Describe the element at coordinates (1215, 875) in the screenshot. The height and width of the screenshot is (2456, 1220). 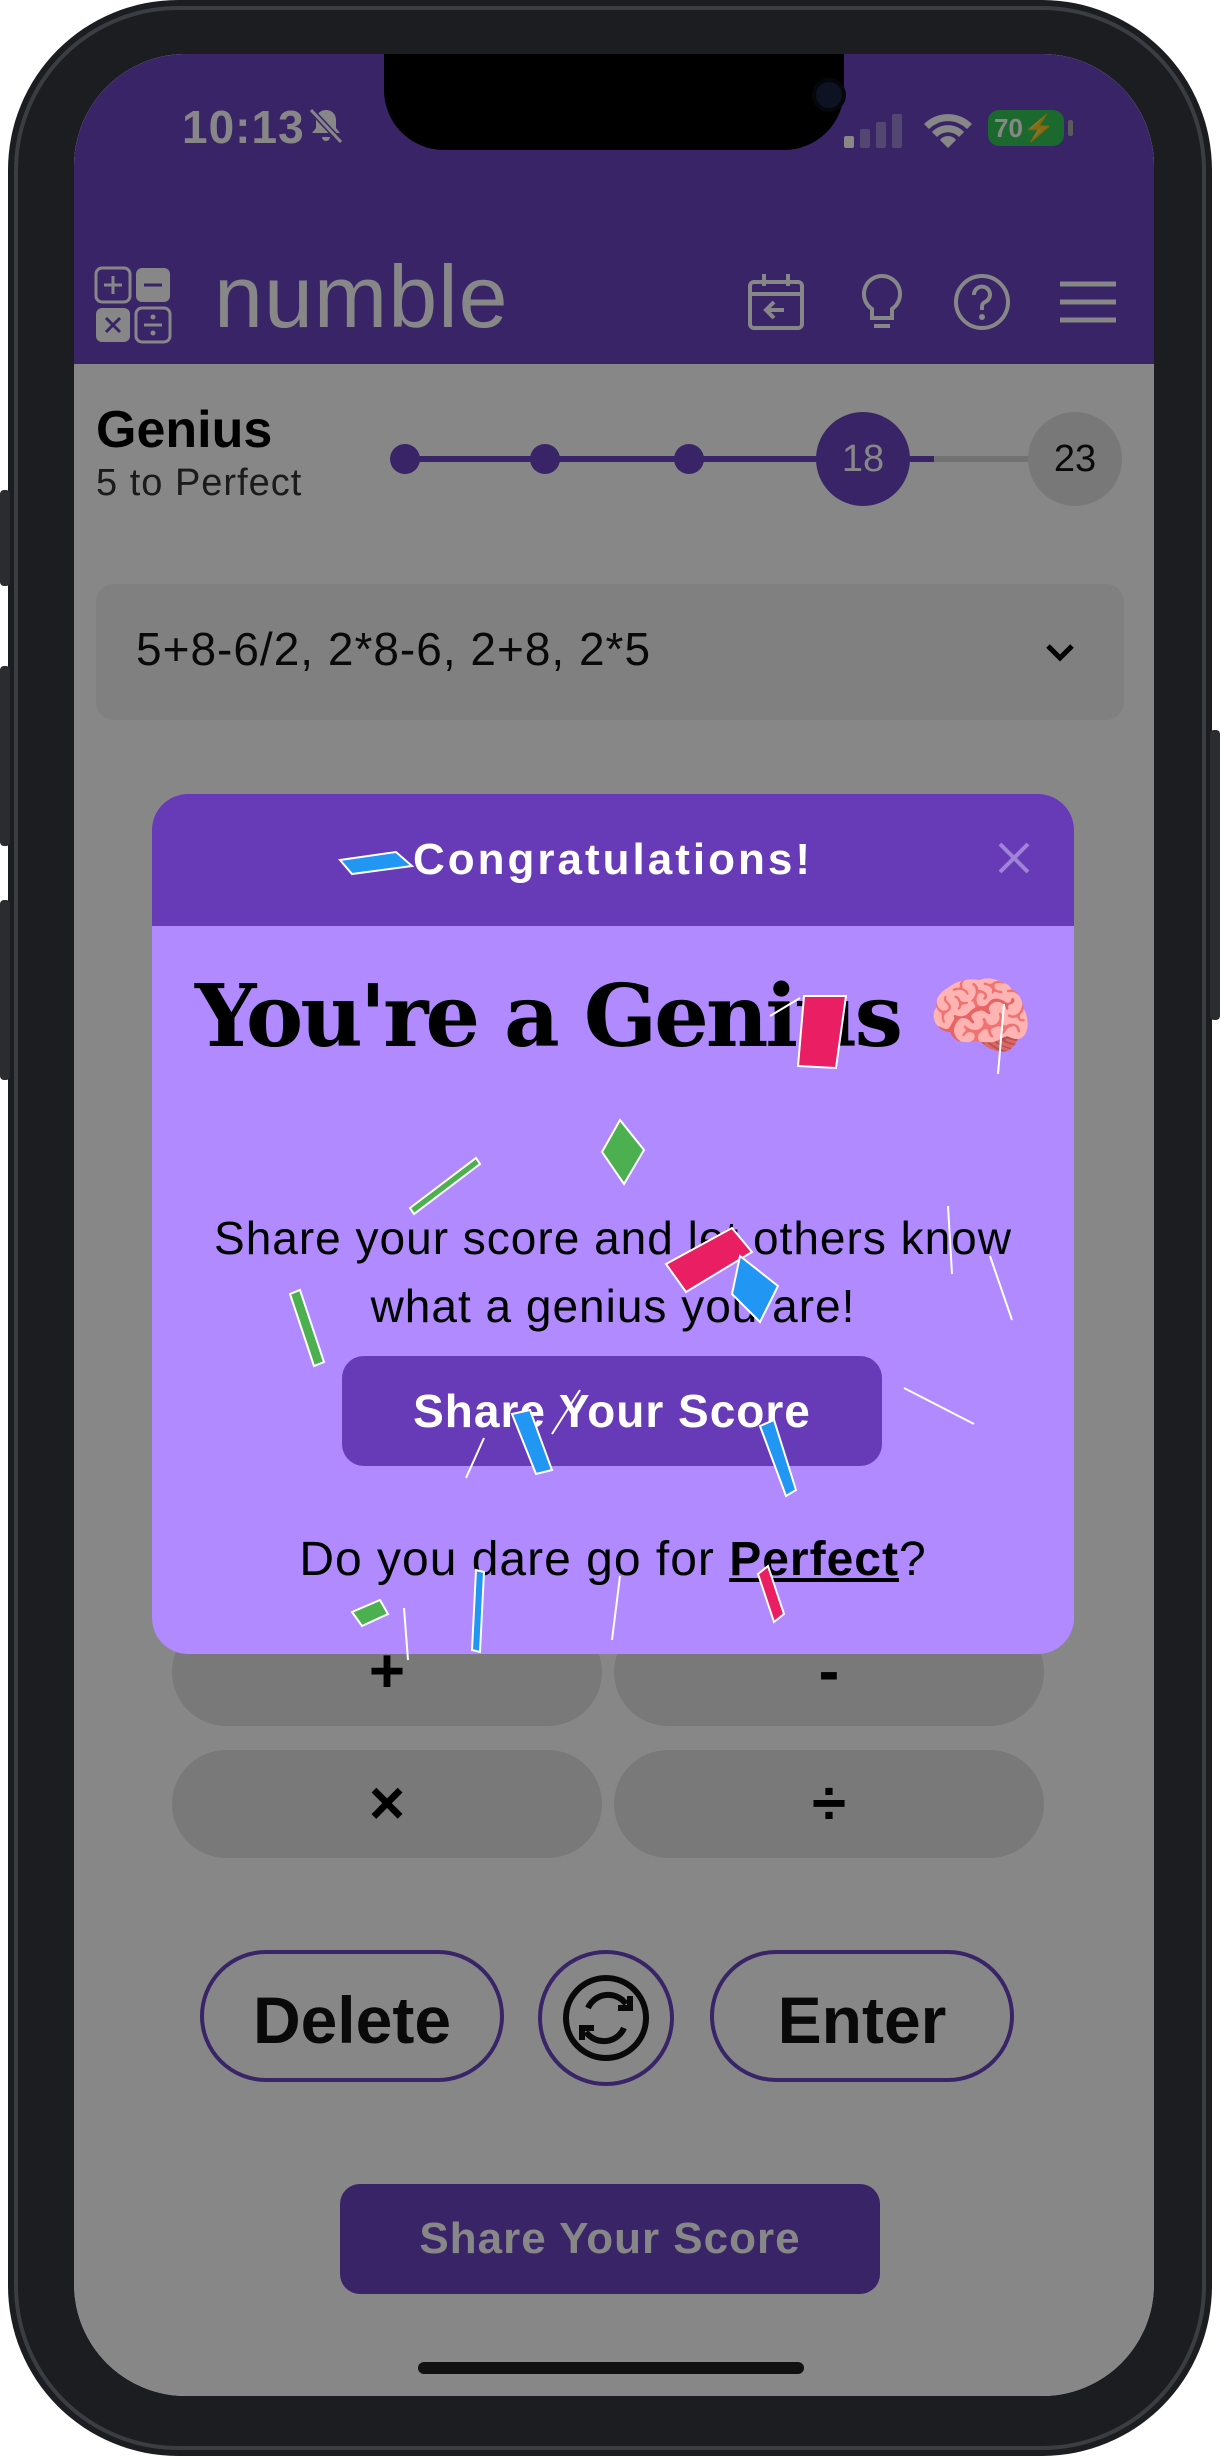
I see `power-button` at that location.